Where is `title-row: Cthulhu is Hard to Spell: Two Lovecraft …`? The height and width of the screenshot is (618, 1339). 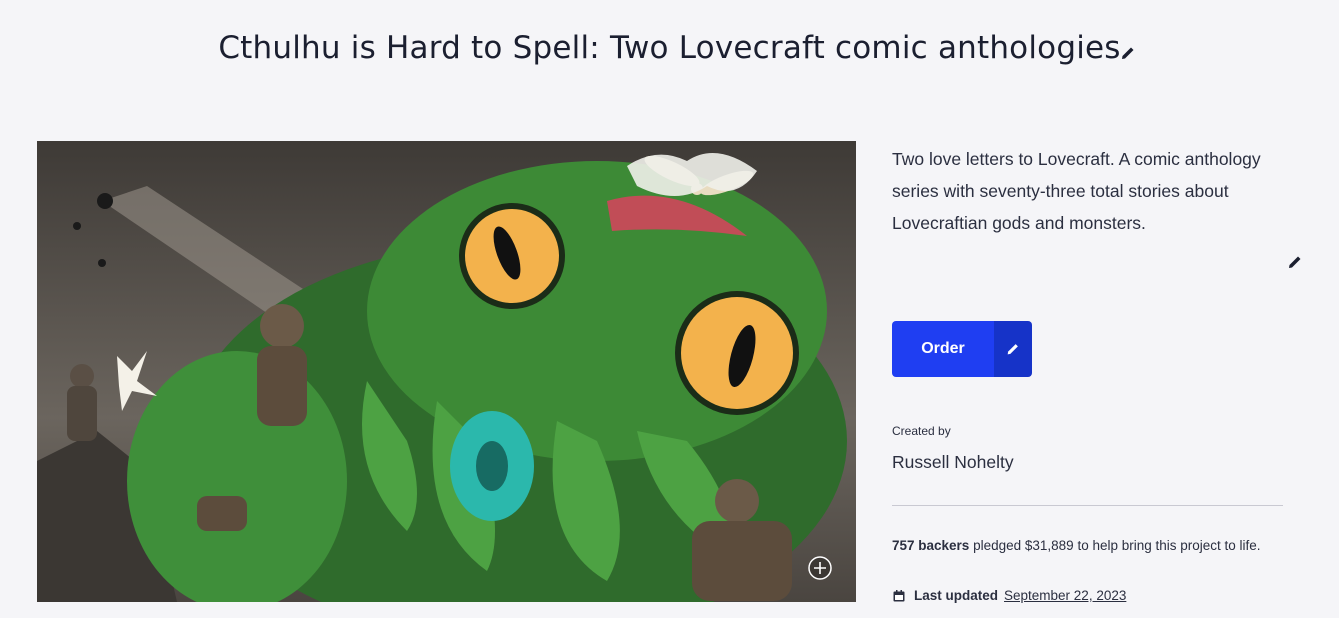 title-row: Cthulhu is Hard to Spell: Two Lovecraft … is located at coordinates (669, 48).